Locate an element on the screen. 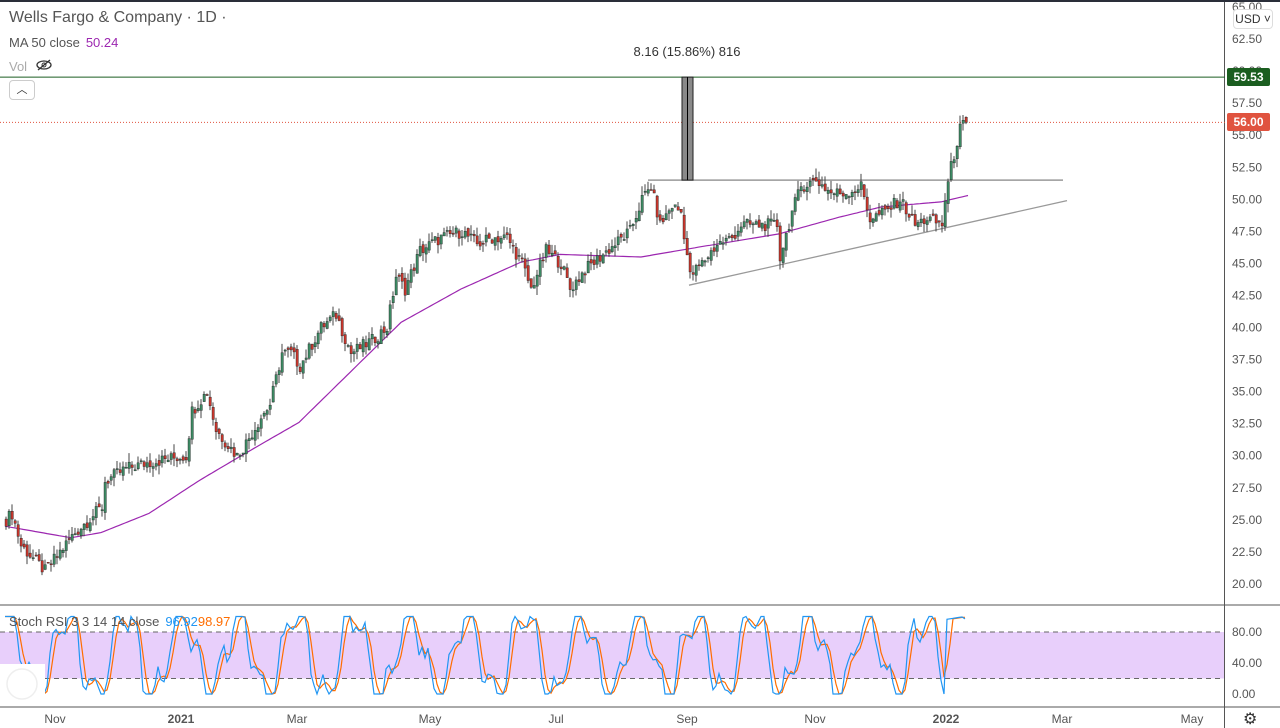  price-axis-label: 40.00 is located at coordinates (1247, 328).